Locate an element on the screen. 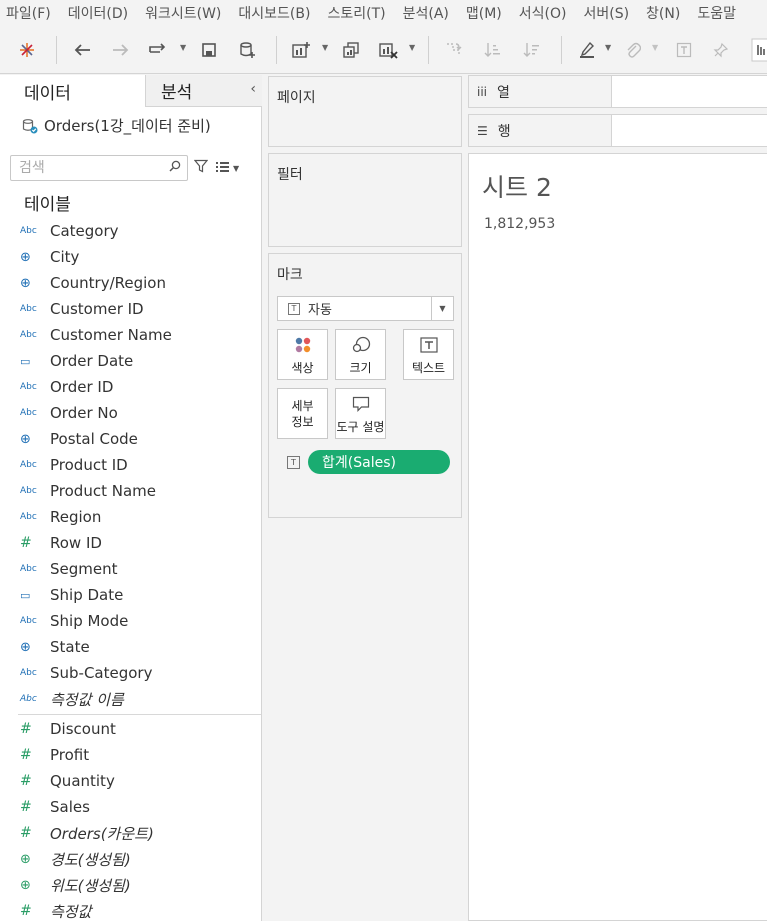 This screenshot has height=921, width=767. field-latitude-generated: ⊕ 위도(생성됨) is located at coordinates (130, 885).